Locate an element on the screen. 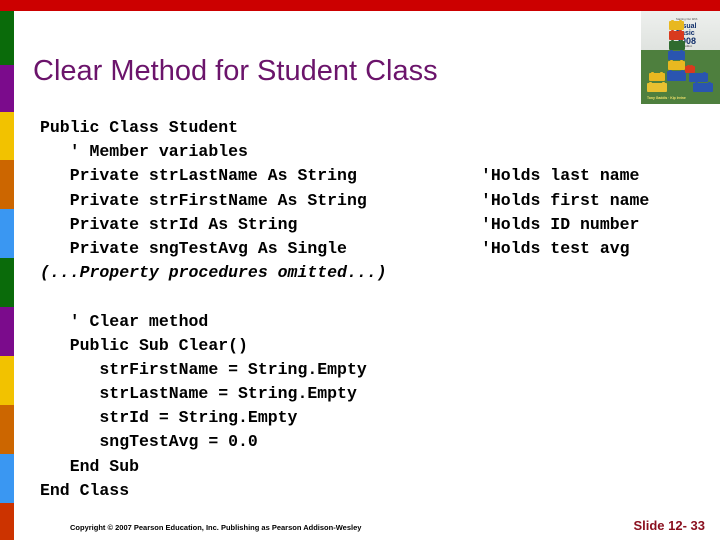 This screenshot has height=540, width=720. page-title: Clear Method for Student Class is located at coordinates (235, 71).